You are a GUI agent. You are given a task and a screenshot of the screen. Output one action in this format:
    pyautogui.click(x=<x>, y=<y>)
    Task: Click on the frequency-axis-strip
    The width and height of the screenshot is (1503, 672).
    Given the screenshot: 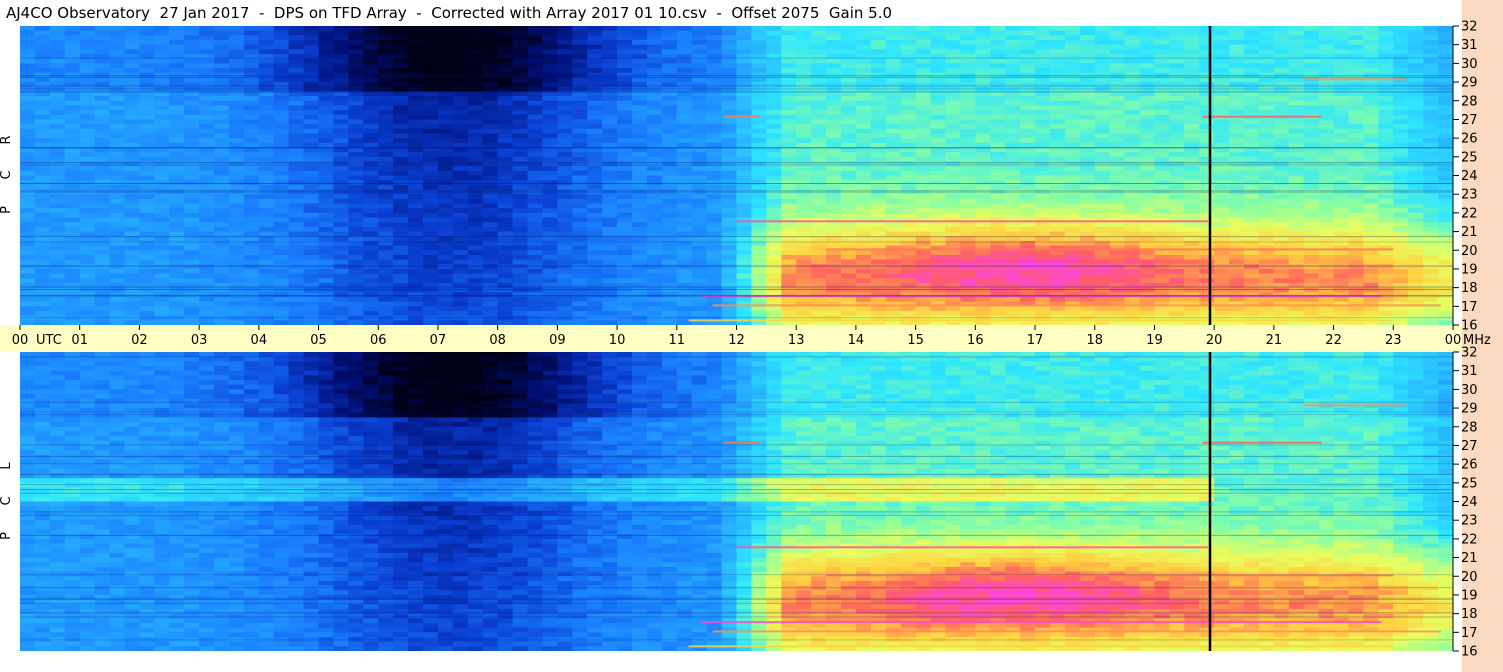 What is the action you would take?
    pyautogui.click(x=1482, y=336)
    